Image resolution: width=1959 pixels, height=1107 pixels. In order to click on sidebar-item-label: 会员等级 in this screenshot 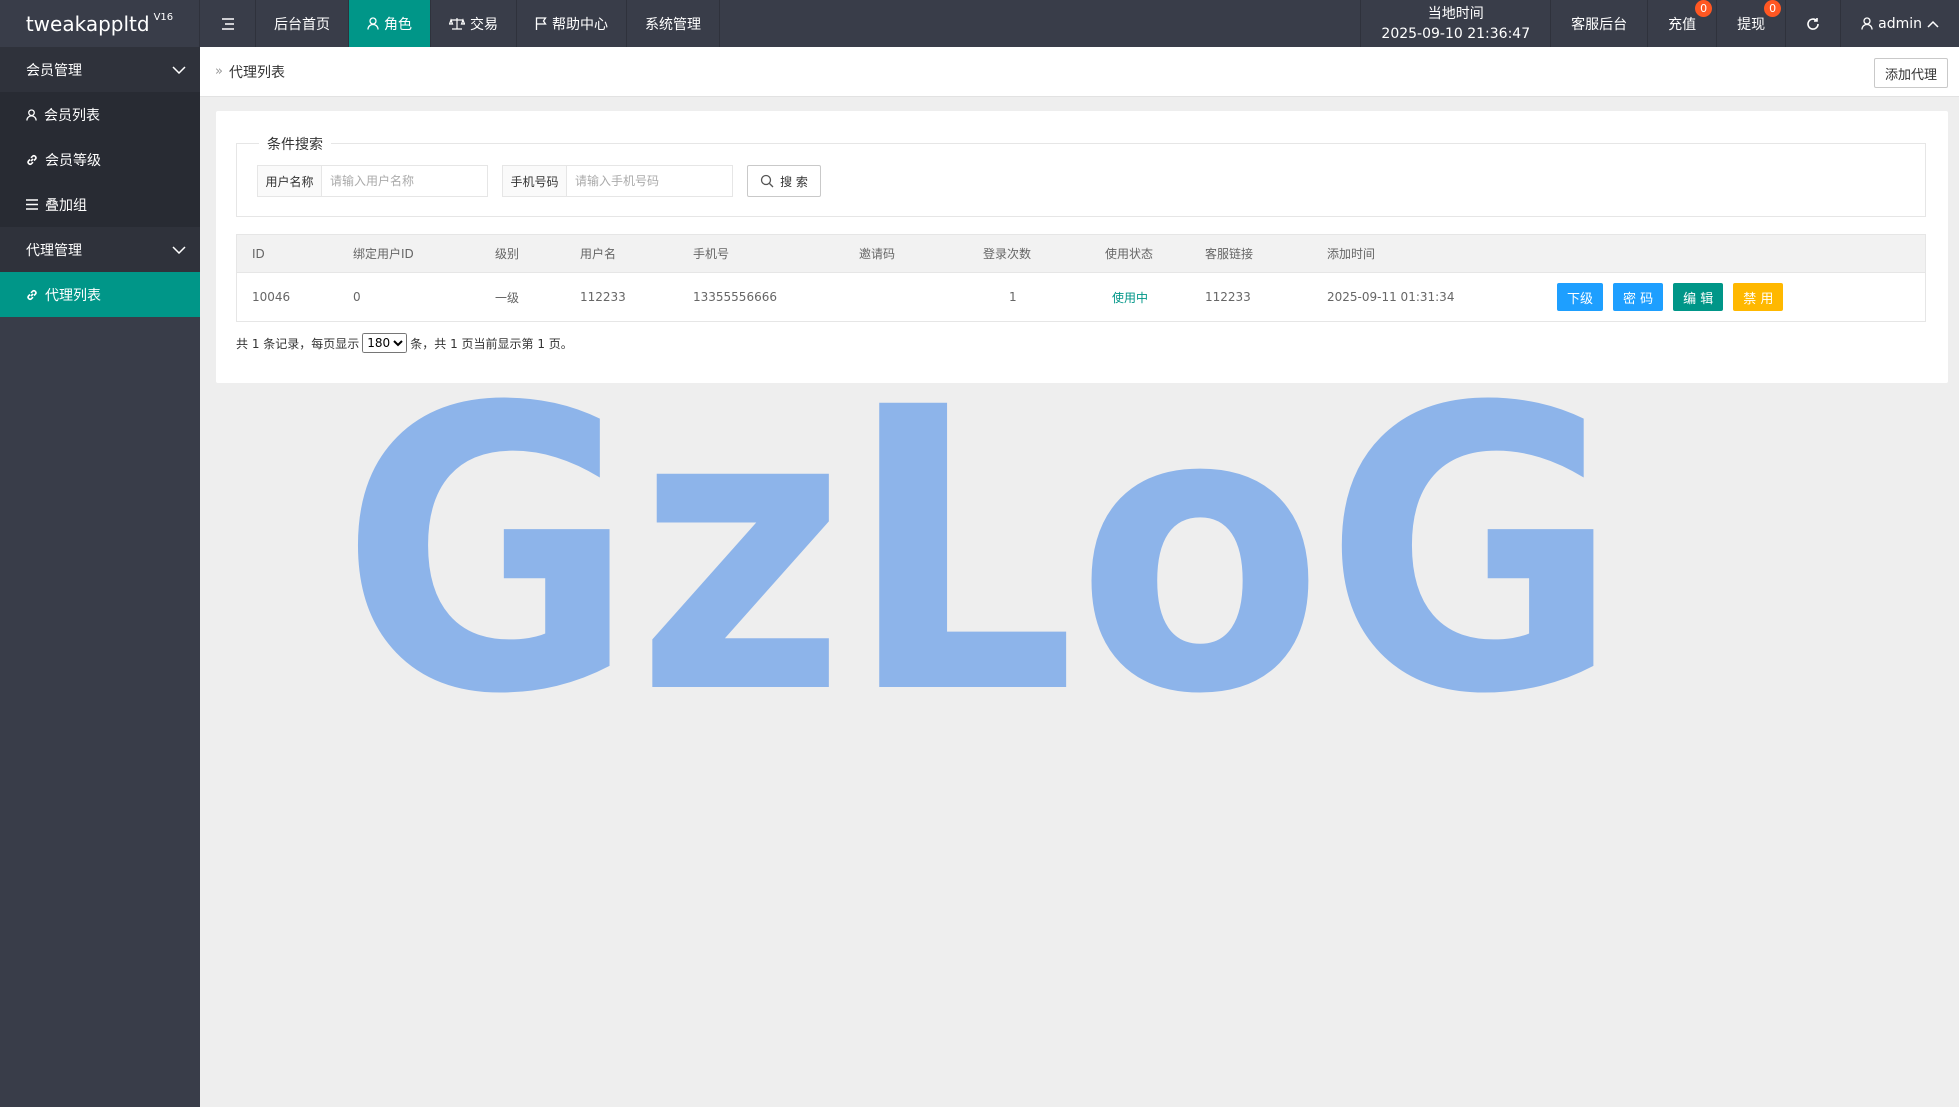, I will do `click(73, 160)`.